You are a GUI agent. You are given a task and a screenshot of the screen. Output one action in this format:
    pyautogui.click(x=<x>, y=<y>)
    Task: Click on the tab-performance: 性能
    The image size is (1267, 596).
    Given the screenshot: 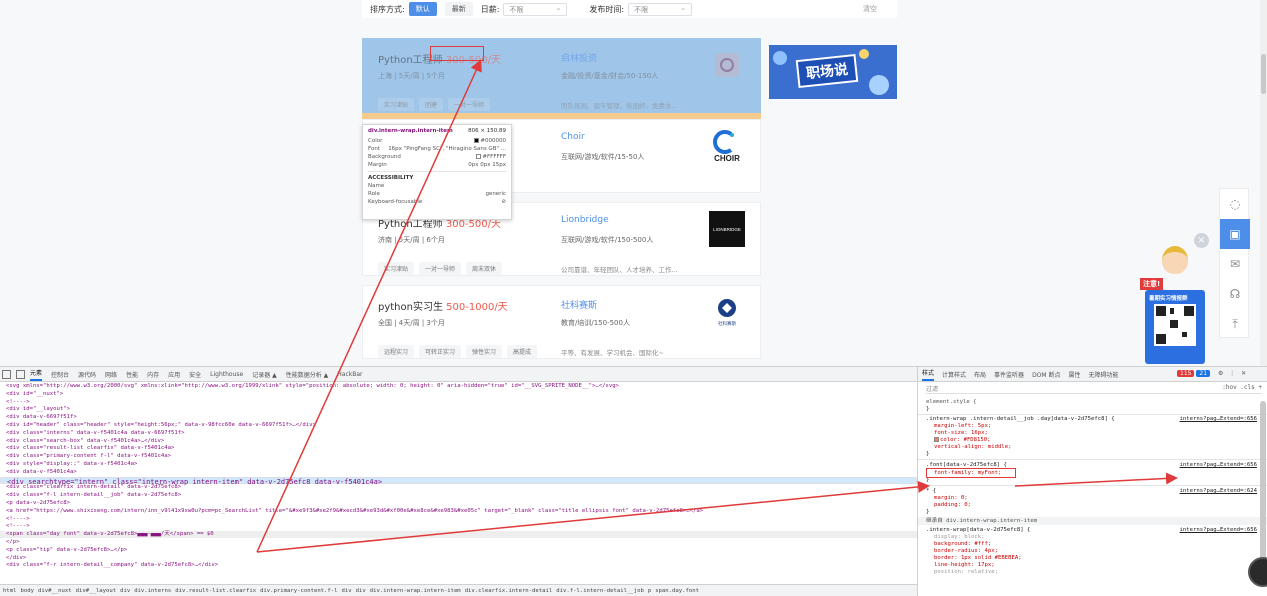 What is the action you would take?
    pyautogui.click(x=132, y=374)
    